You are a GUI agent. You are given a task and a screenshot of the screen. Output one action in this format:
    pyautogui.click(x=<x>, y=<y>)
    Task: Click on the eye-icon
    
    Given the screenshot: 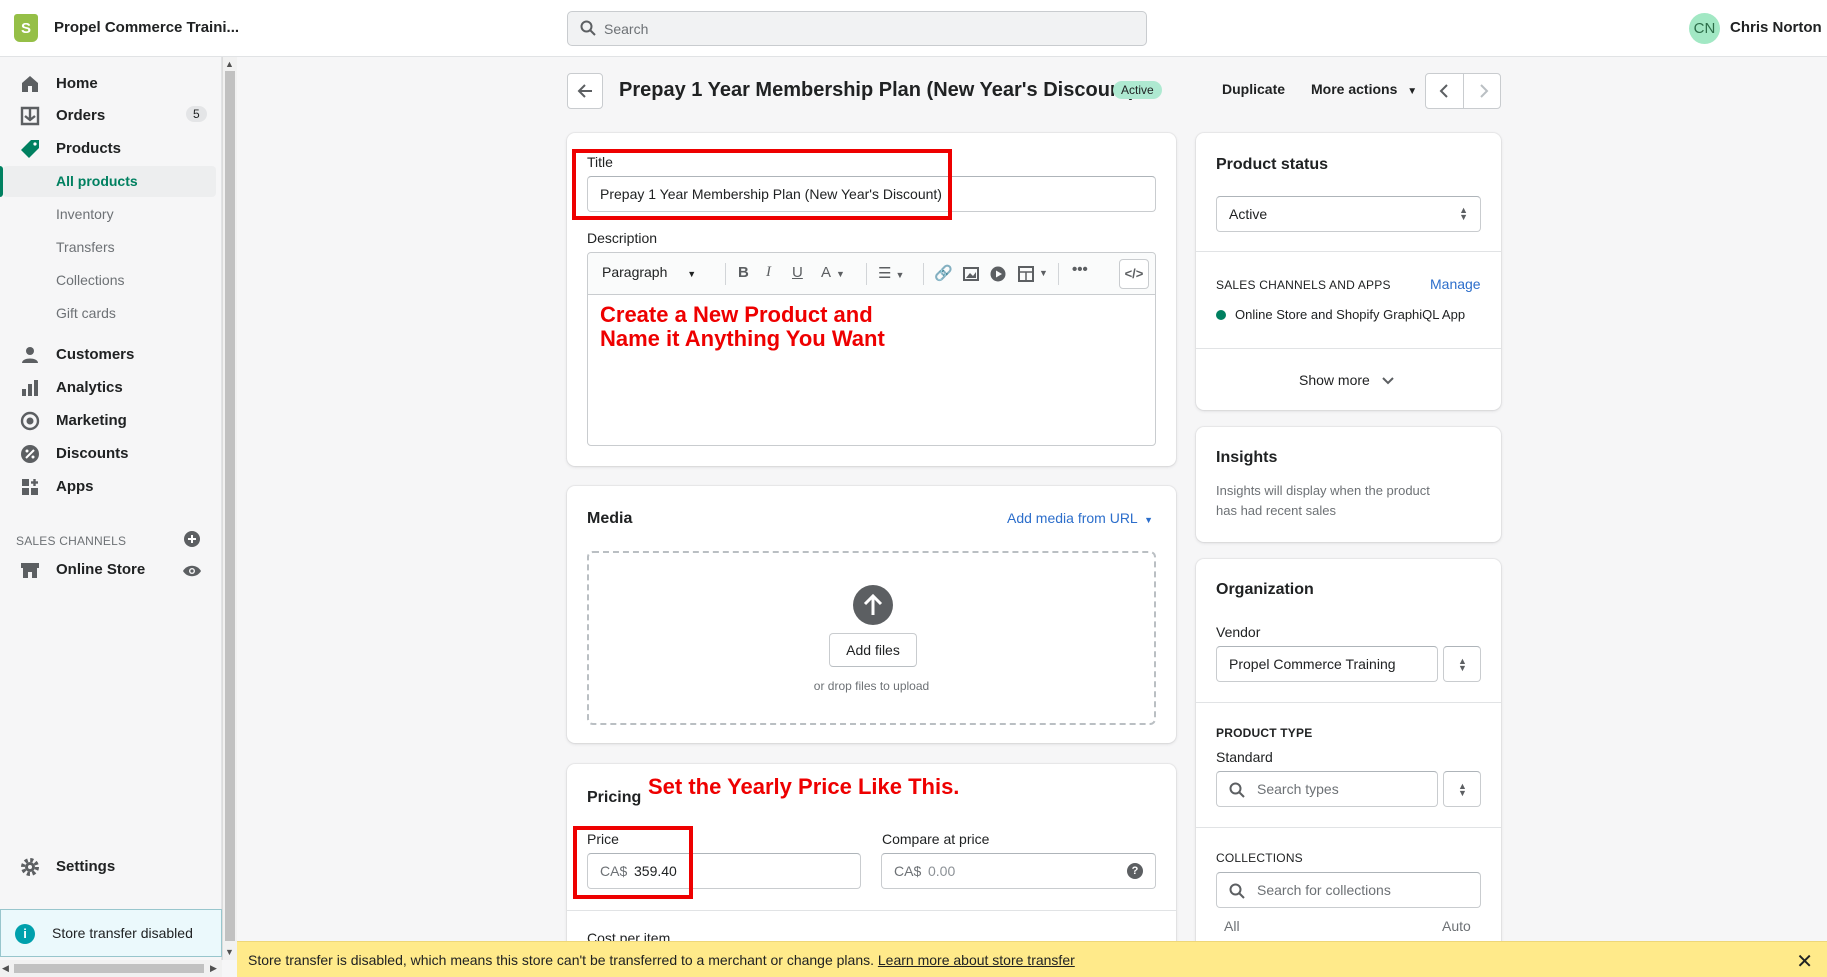 What is the action you would take?
    pyautogui.click(x=192, y=571)
    